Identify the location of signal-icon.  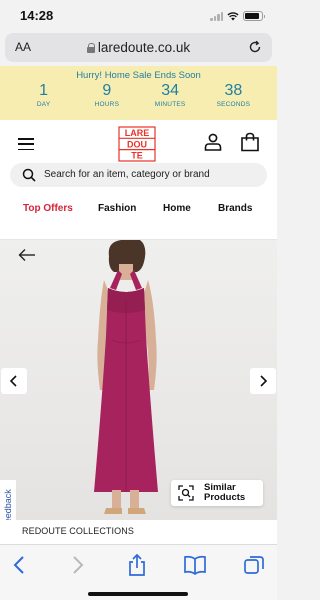
(216, 16).